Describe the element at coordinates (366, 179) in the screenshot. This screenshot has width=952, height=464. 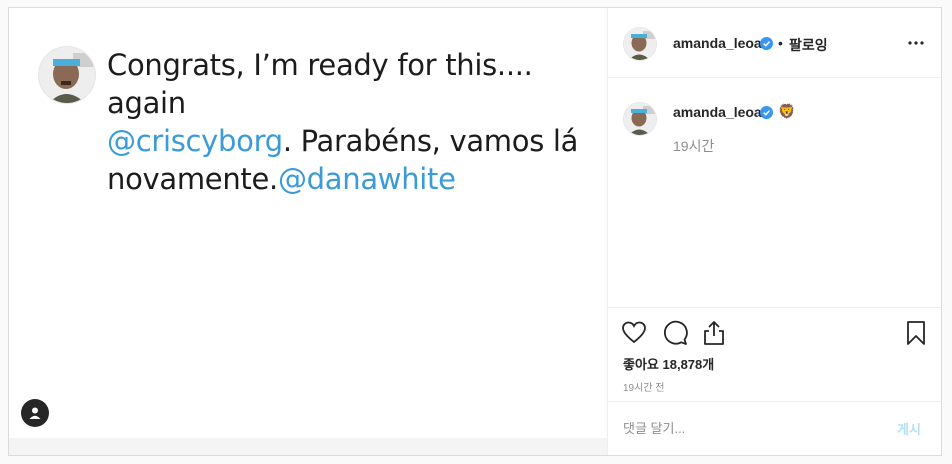
I see `mention-danawhite: @danawhite` at that location.